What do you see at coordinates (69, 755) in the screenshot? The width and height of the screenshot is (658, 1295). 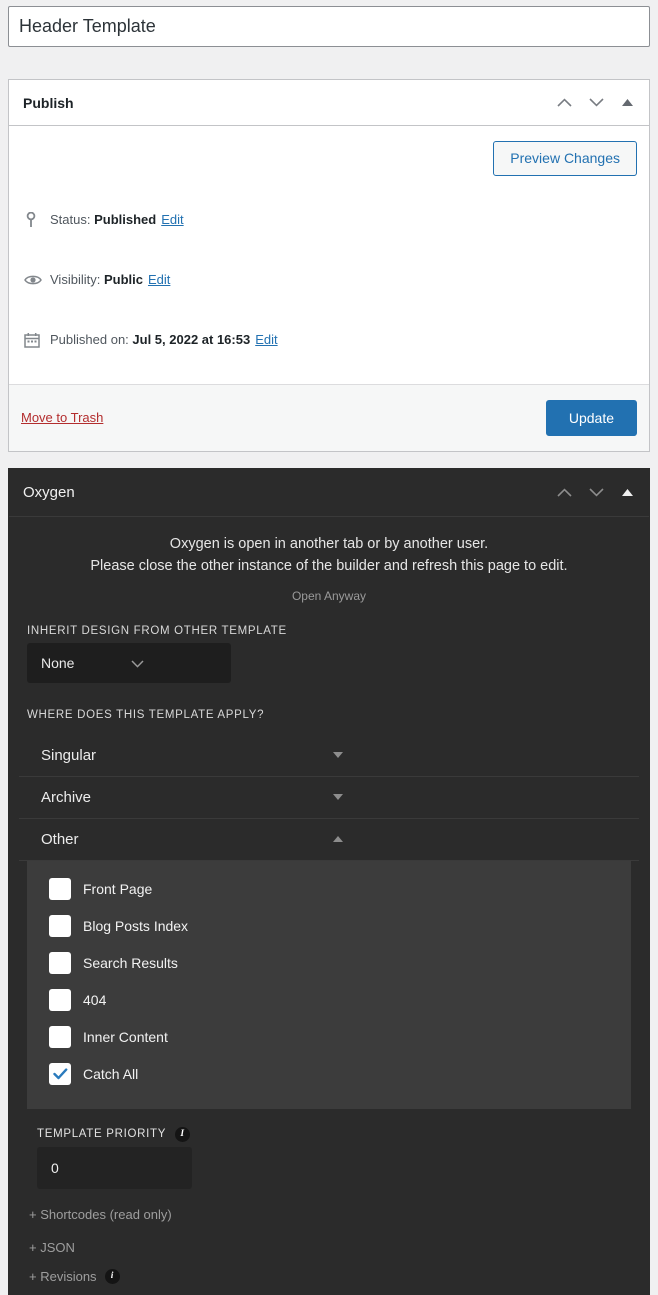 I see `accordion-singular-label: Singular` at bounding box center [69, 755].